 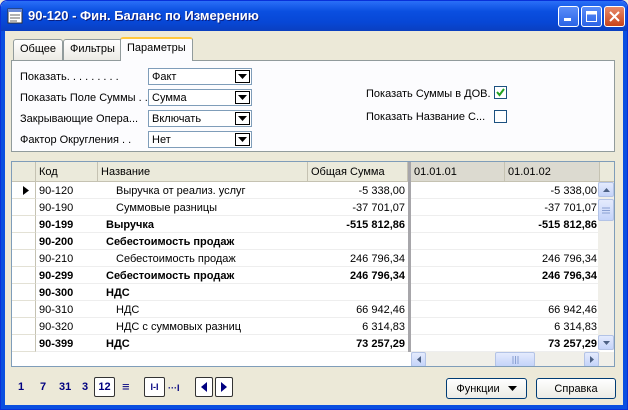 What do you see at coordinates (358, 172) in the screenshot?
I see `column-header-total: Общая Сумма` at bounding box center [358, 172].